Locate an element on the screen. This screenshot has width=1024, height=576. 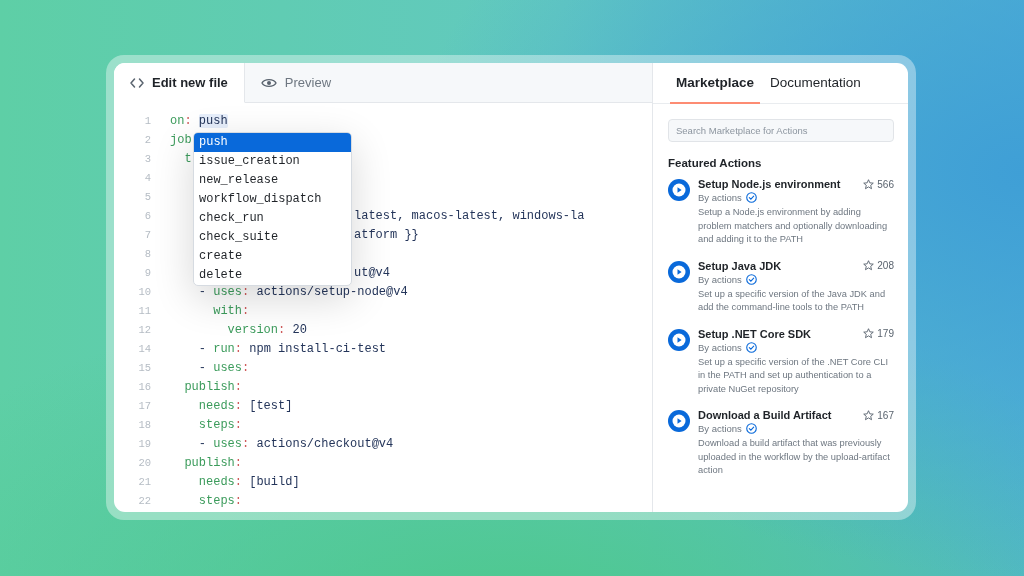
code-line: needs: [test] is located at coordinates (245, 405).